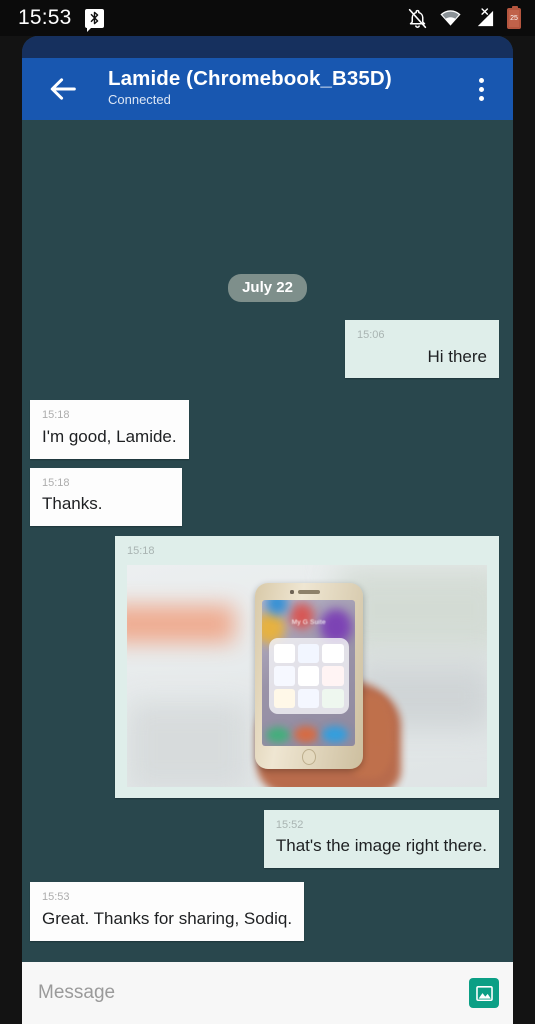  I want to click on date-separator: July 22, so click(267, 288).